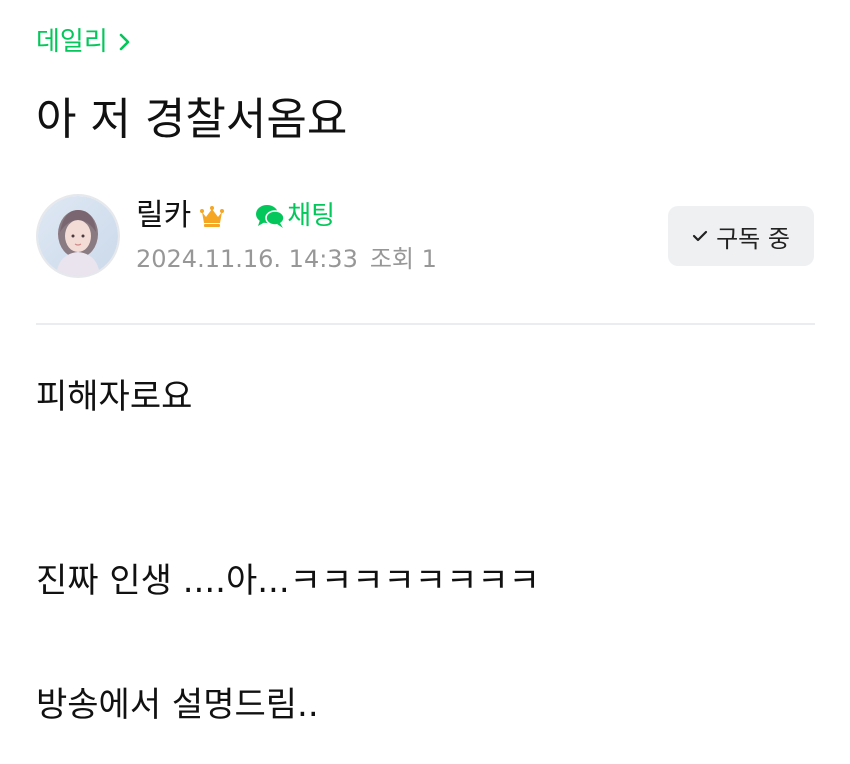 This screenshot has width=850, height=764. Describe the element at coordinates (753, 238) in the screenshot. I see `subscribe-label: 구독 중` at that location.